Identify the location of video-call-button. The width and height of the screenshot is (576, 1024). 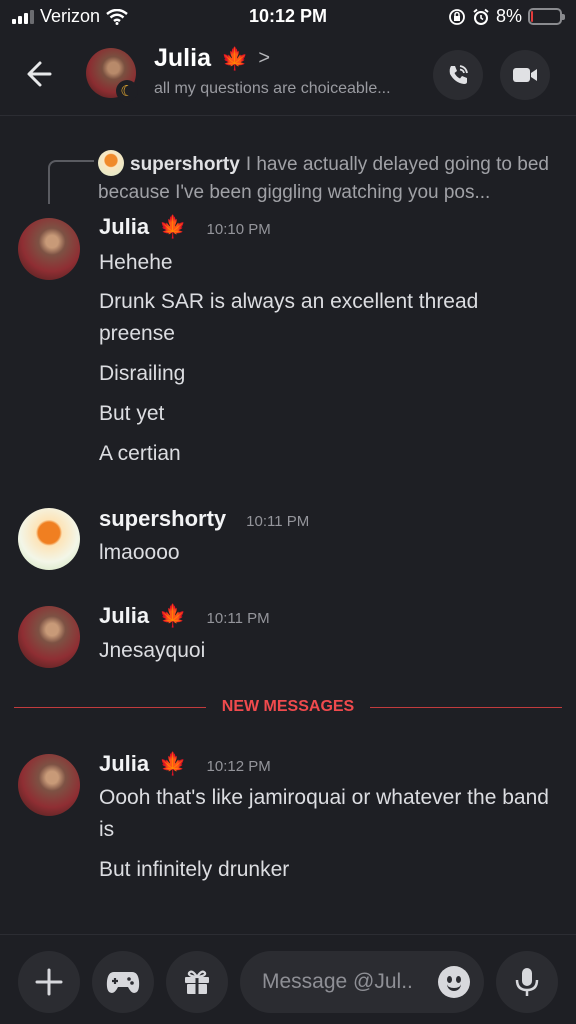
(525, 75).